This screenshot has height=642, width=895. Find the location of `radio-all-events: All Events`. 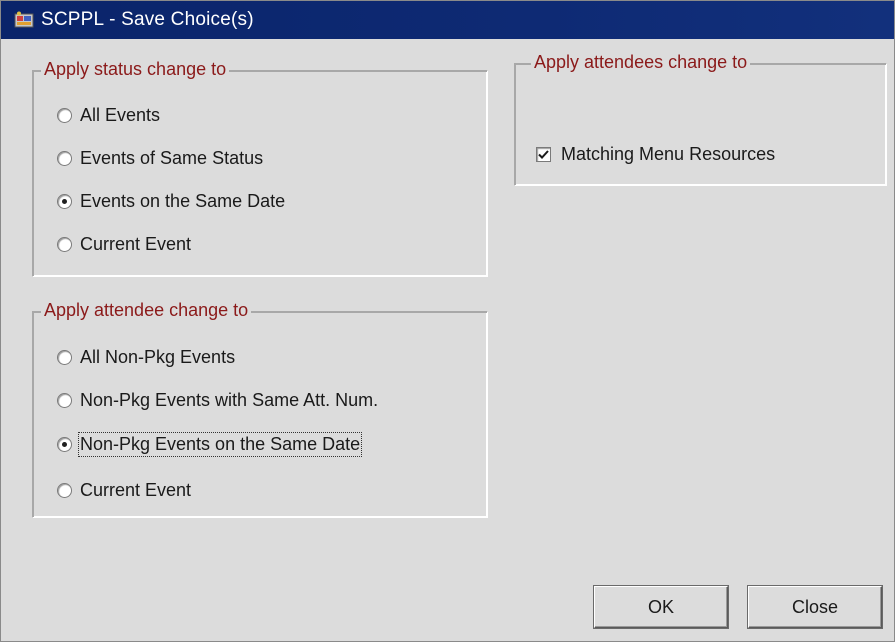

radio-all-events: All Events is located at coordinates (108, 115).